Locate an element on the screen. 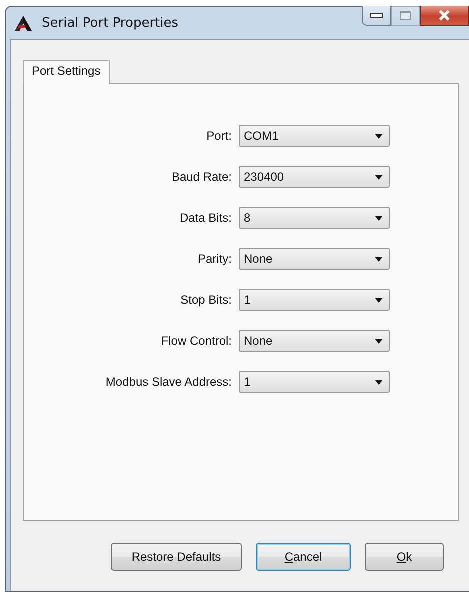  field-label: Parity: is located at coordinates (214, 259).